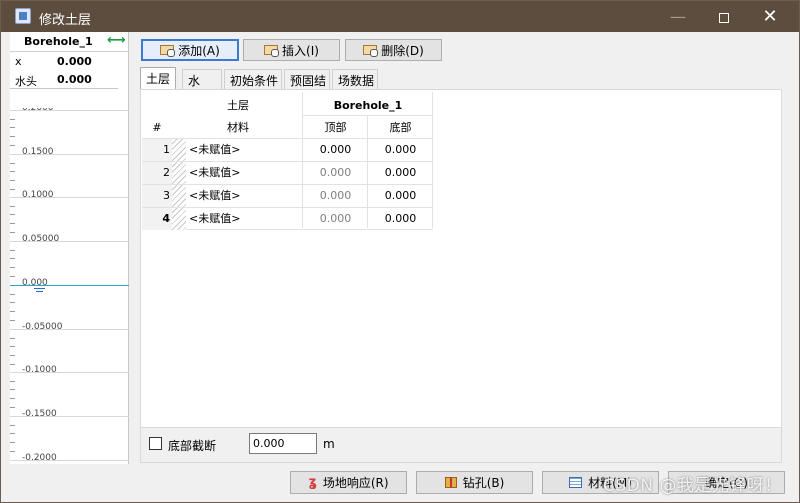  I want to click on row-number: 4, so click(157, 219).